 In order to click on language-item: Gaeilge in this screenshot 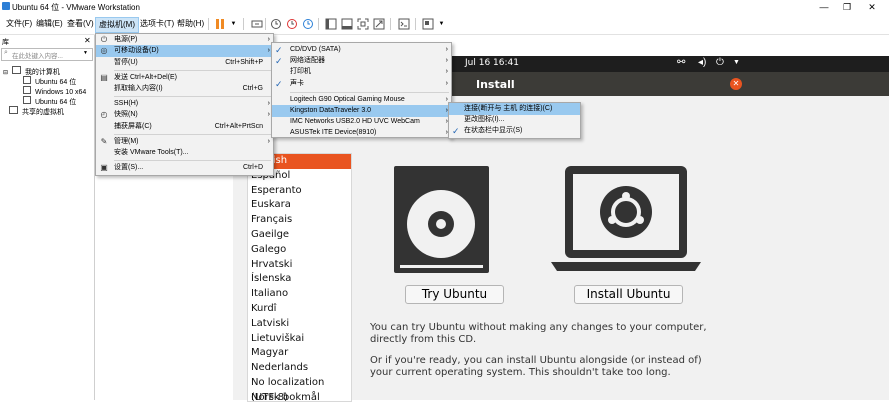, I will do `click(299, 235)`.